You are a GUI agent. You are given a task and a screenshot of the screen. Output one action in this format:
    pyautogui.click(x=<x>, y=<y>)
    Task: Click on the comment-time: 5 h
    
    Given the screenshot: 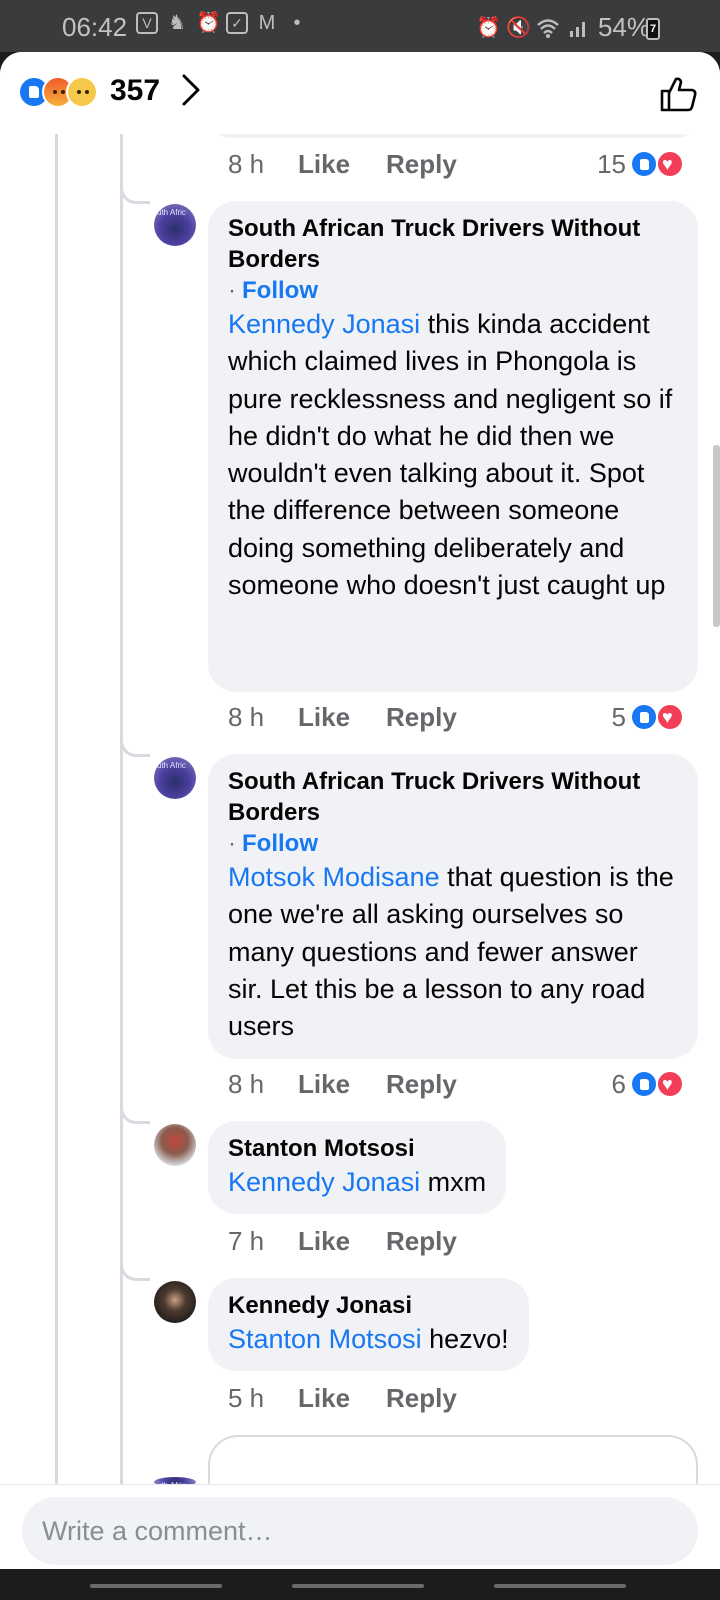 What is the action you would take?
    pyautogui.click(x=246, y=1397)
    